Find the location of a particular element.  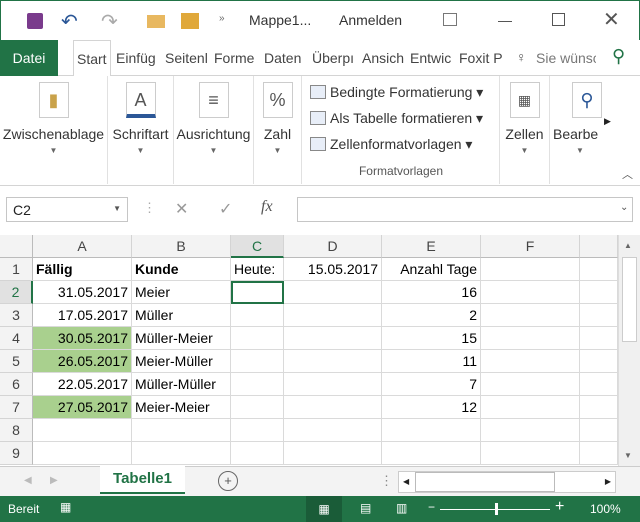

conditional-formatting-button: Bedingte Formatierung ▾ is located at coordinates (396, 92).